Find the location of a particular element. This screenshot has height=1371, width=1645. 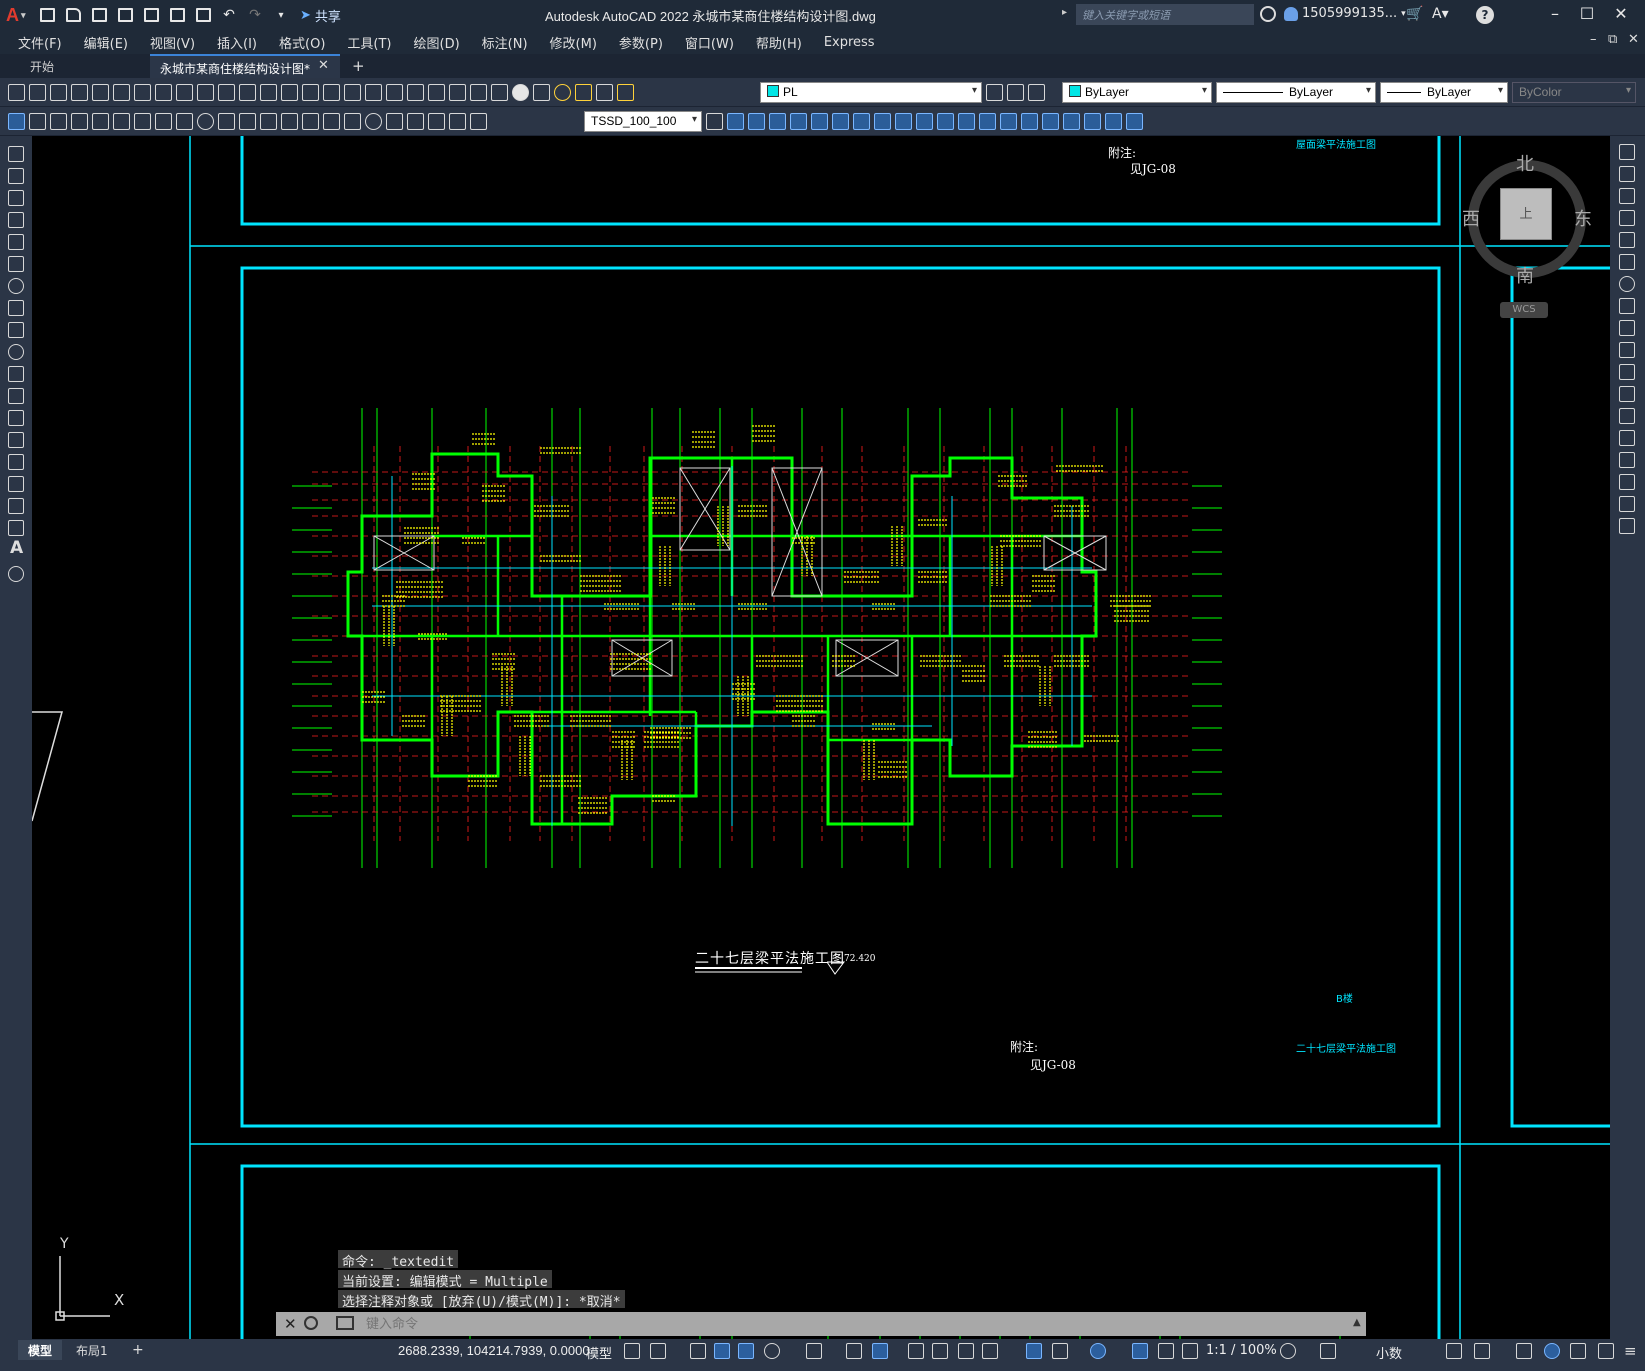

redo-icon is located at coordinates (289, 92).